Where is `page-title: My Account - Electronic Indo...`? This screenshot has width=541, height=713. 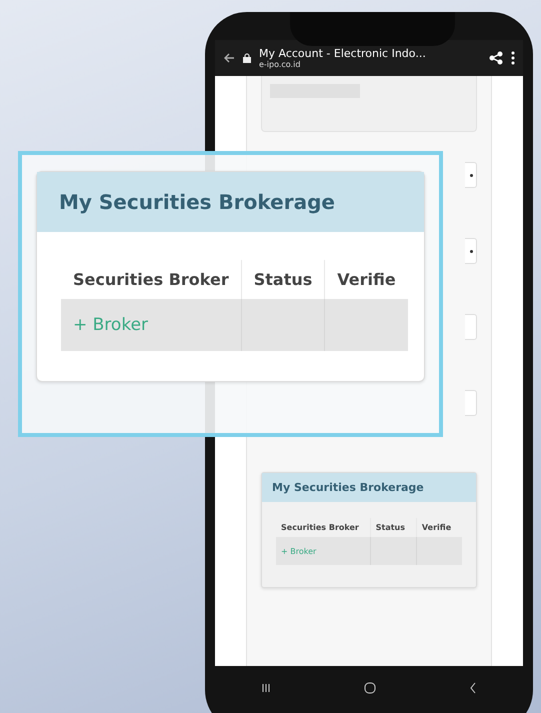
page-title: My Account - Electronic Indo... is located at coordinates (343, 53).